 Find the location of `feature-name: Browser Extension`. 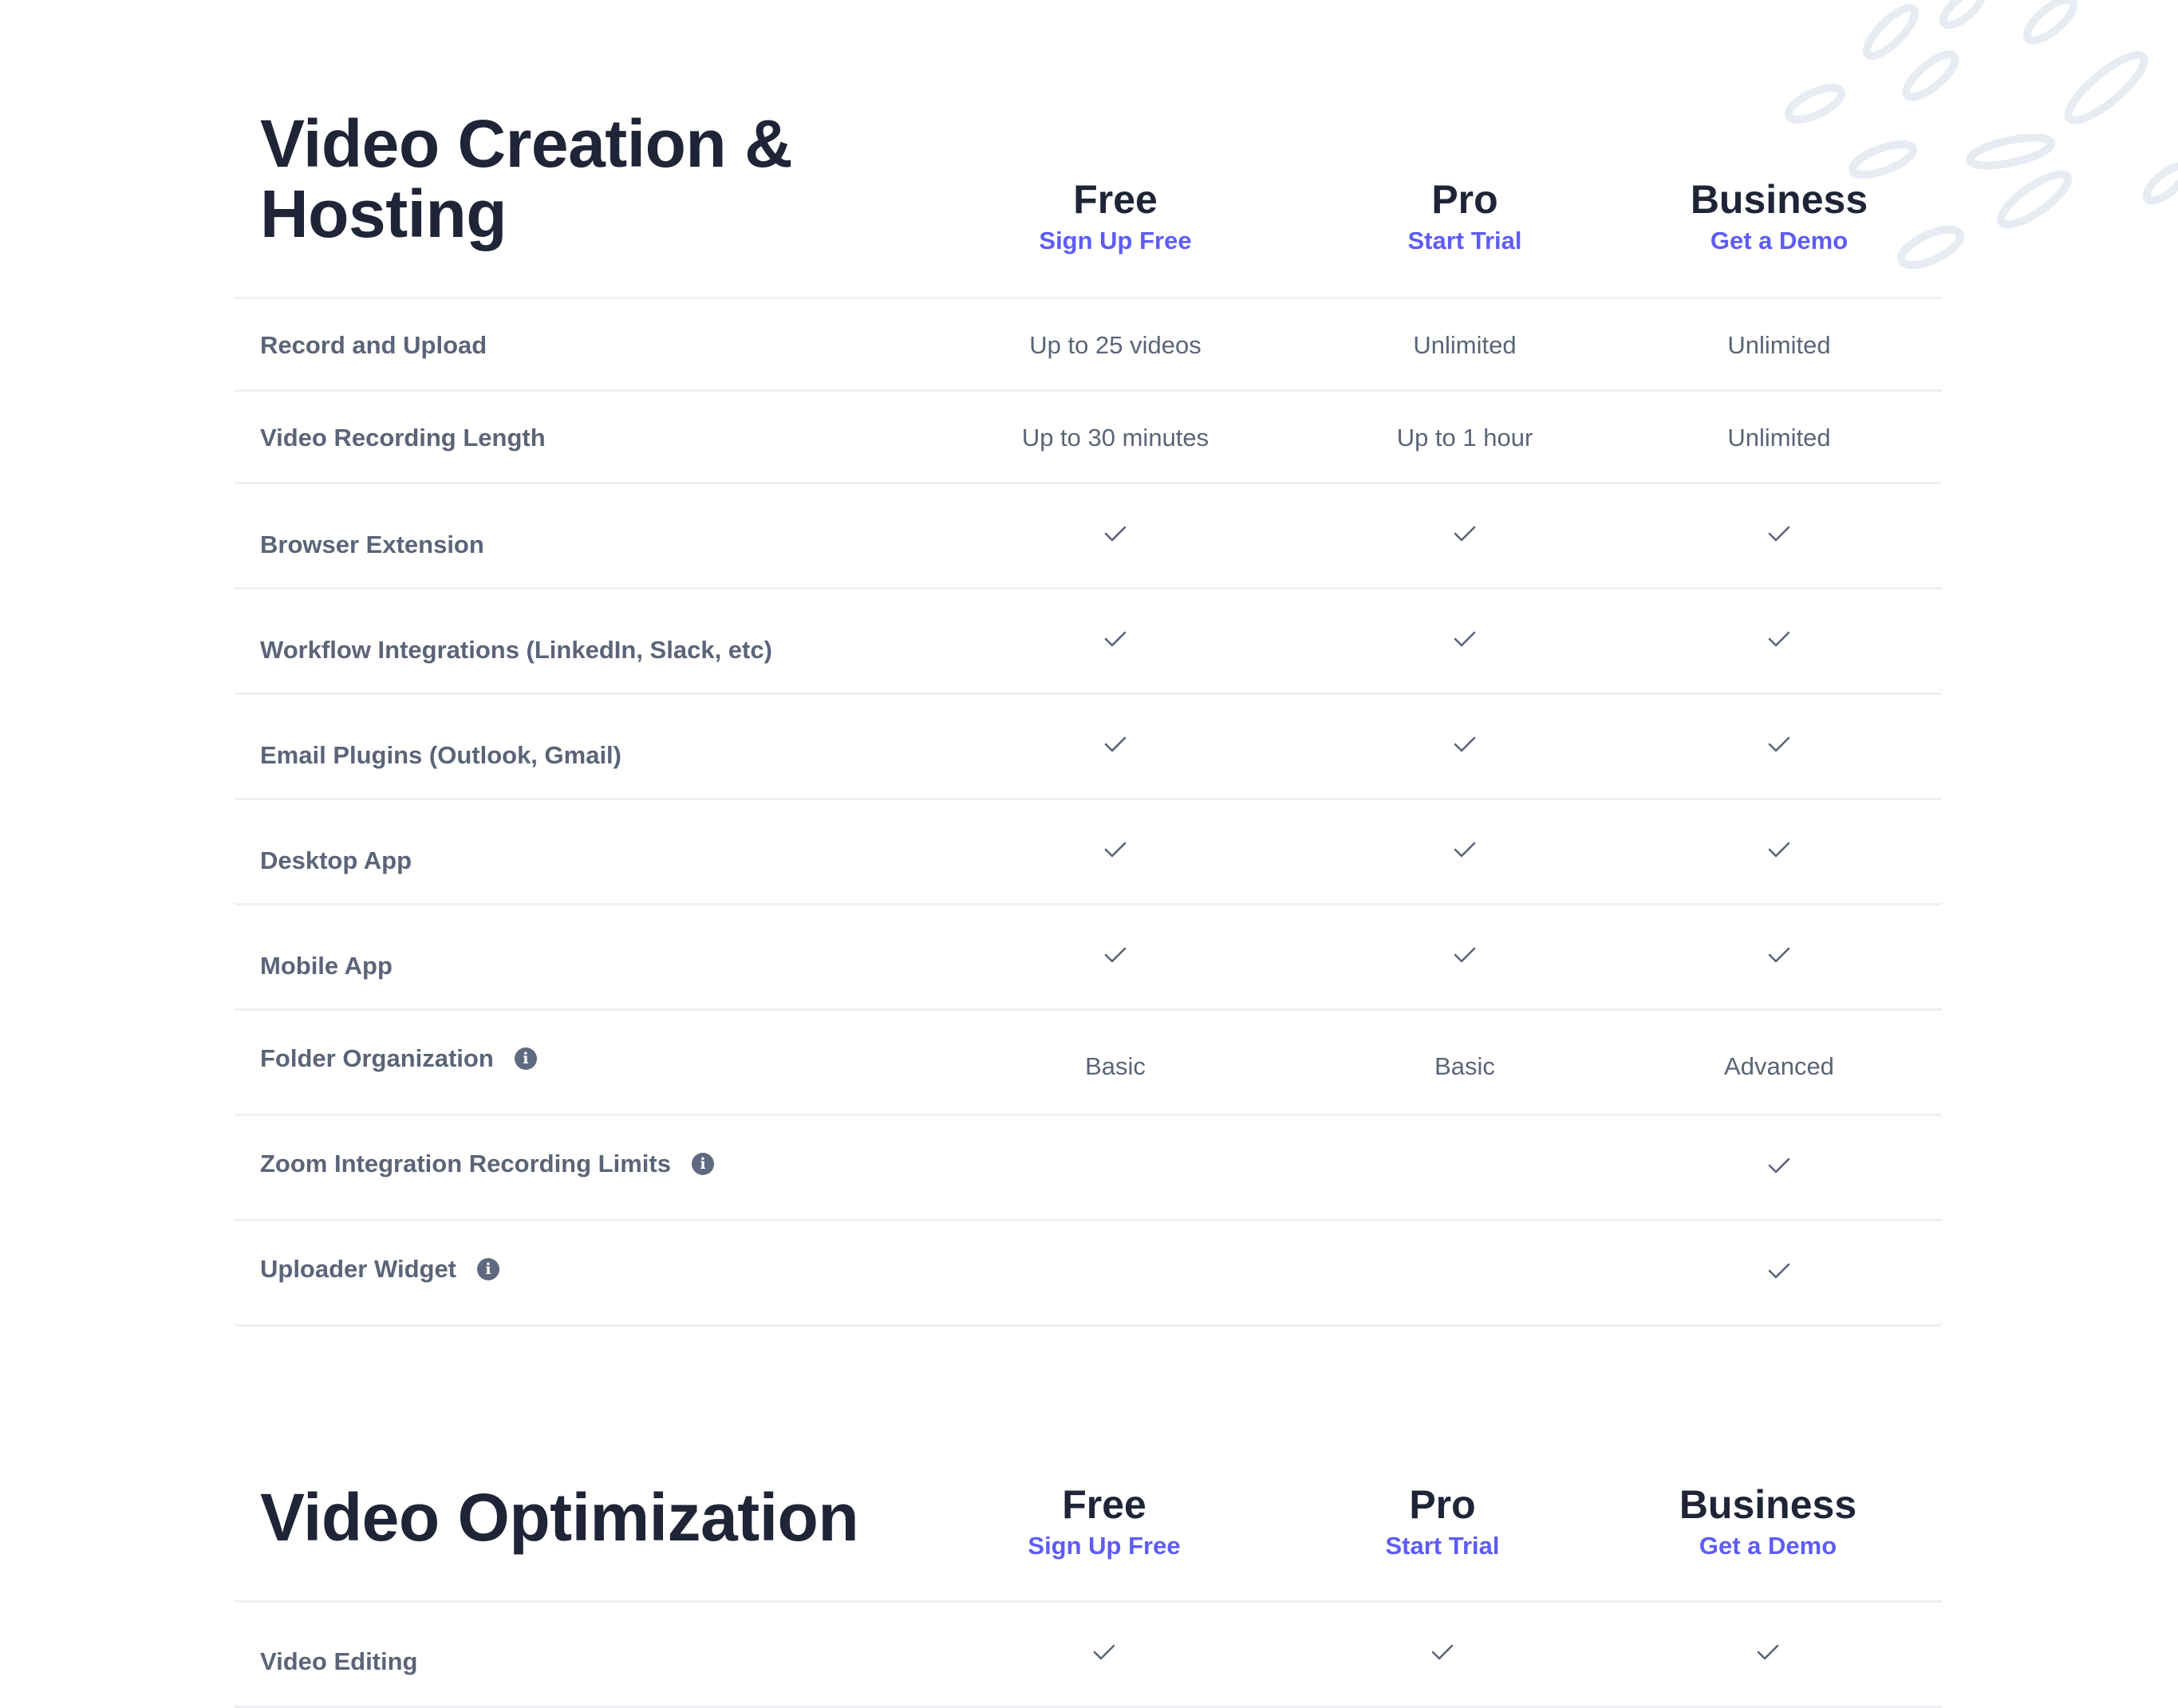

feature-name: Browser Extension is located at coordinates (372, 544).